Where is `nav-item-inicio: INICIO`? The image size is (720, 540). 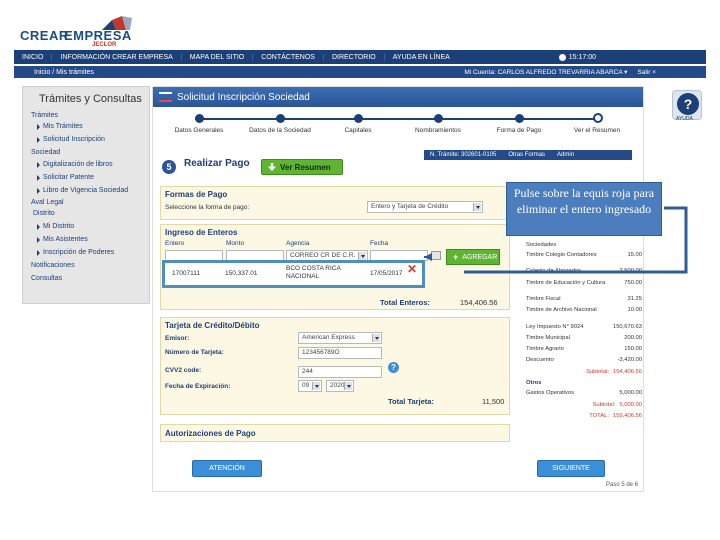 nav-item-inicio: INICIO is located at coordinates (33, 57).